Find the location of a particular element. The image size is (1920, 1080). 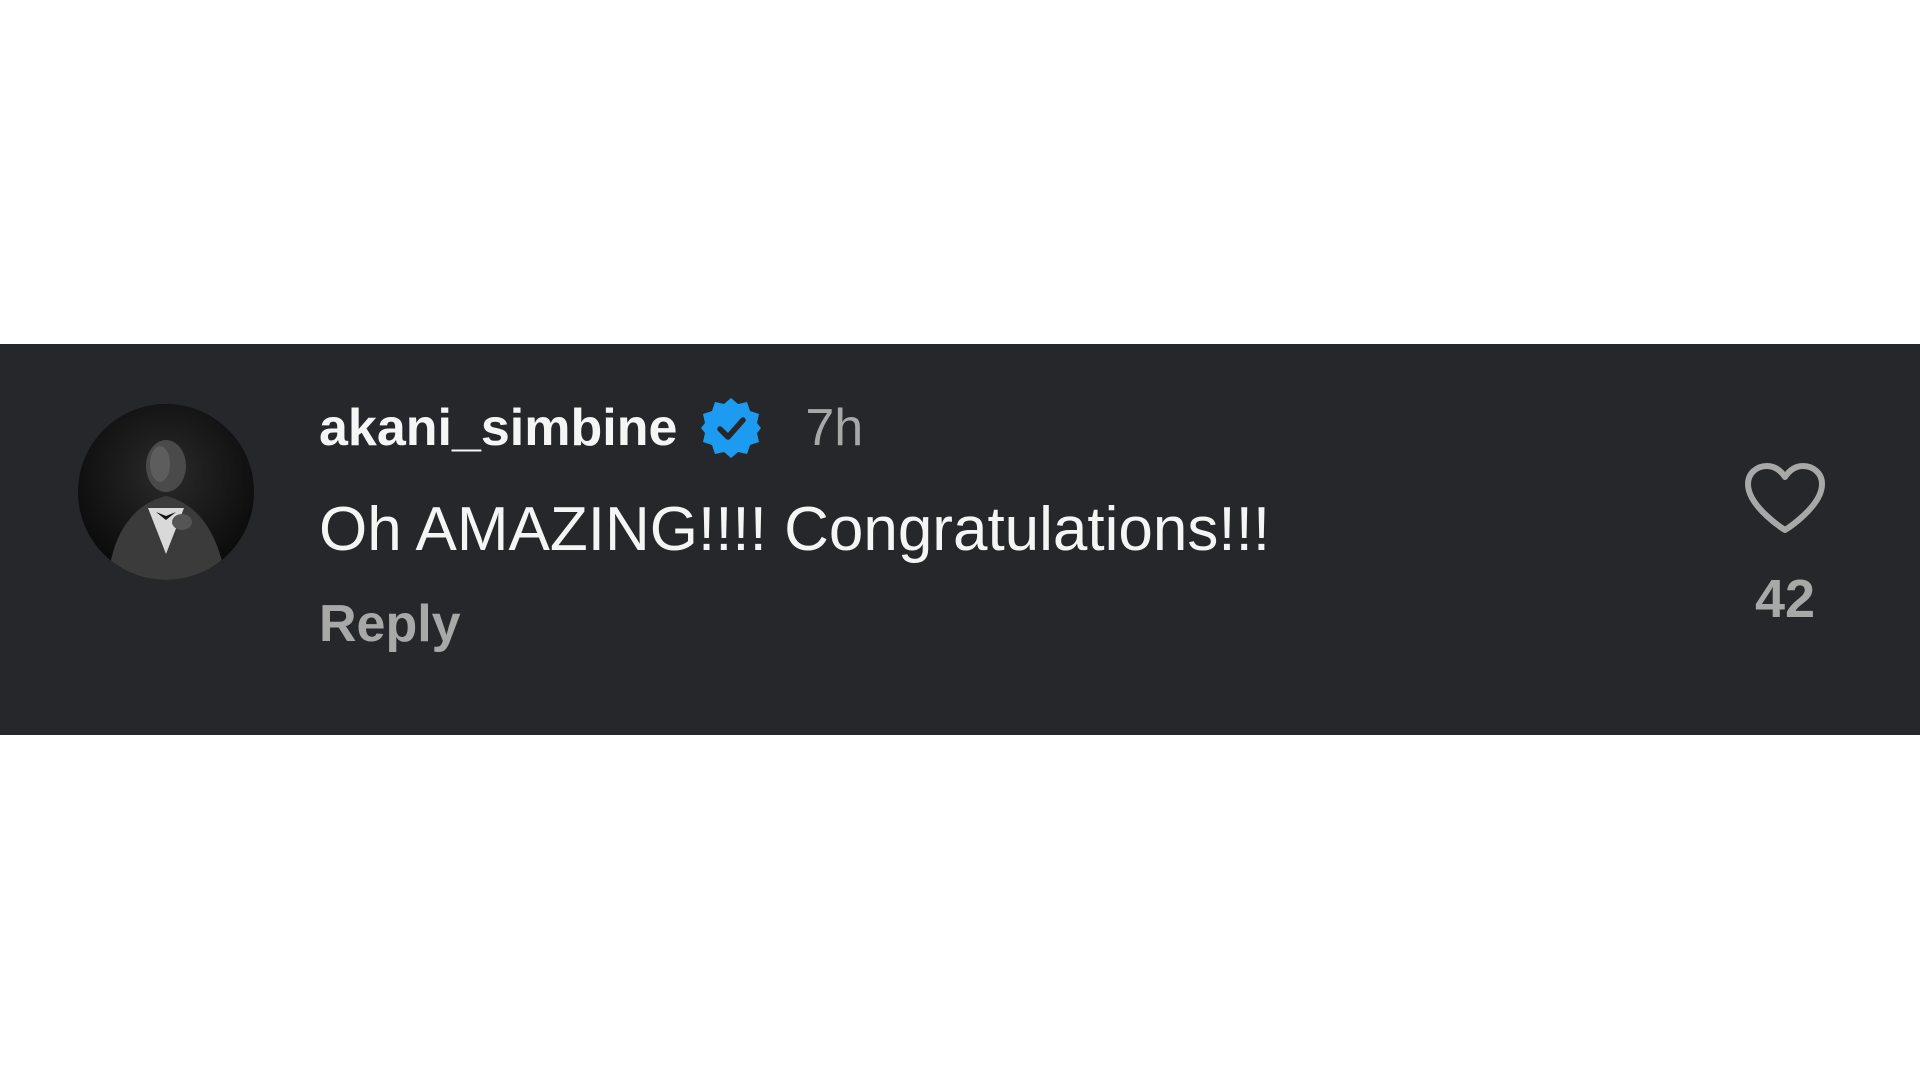

like-area: 42 is located at coordinates (1785, 546).